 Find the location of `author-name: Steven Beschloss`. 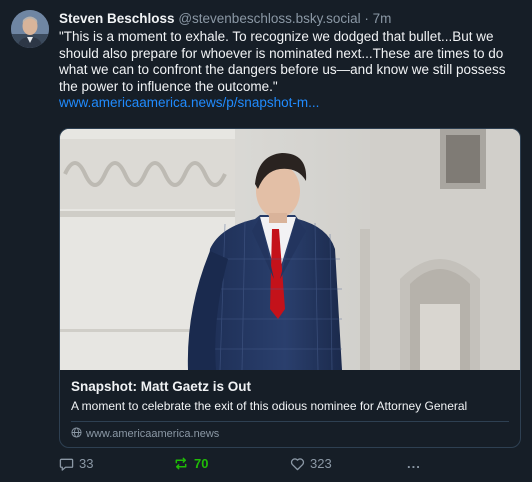

author-name: Steven Beschloss is located at coordinates (117, 18).